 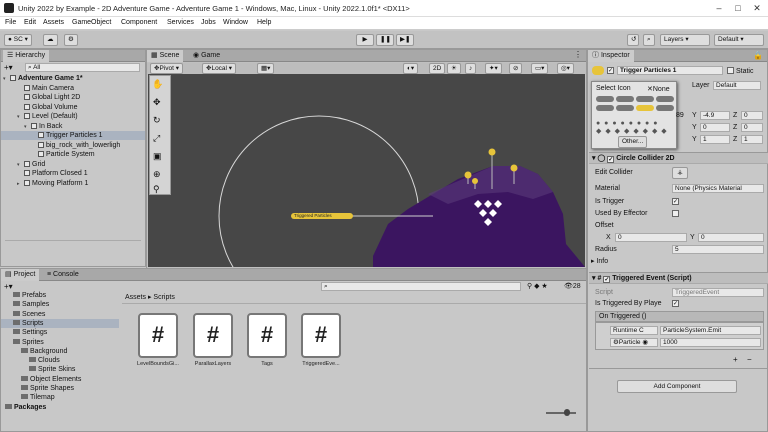 I want to click on project-search-input: ⌕, so click(x=421, y=286).